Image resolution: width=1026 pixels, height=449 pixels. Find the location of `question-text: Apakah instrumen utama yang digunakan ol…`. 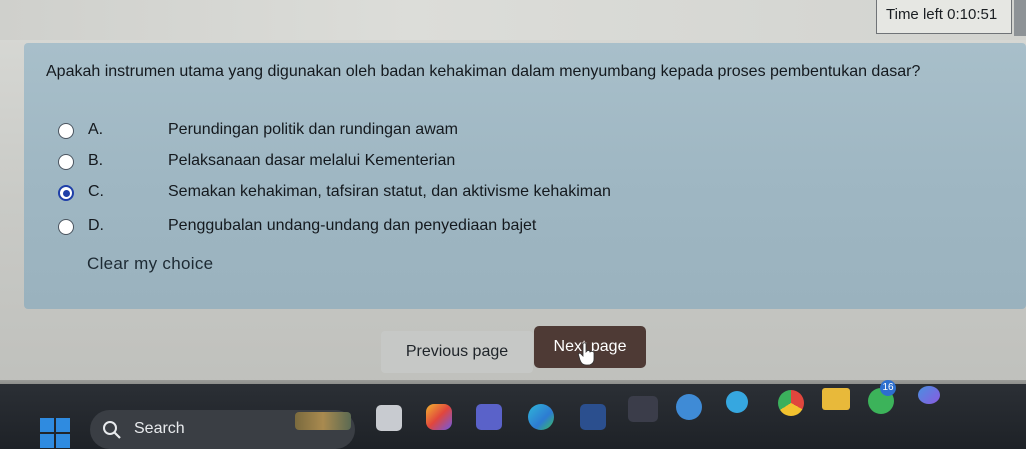

question-text: Apakah instrumen utama yang digunakan ol… is located at coordinates (483, 71).